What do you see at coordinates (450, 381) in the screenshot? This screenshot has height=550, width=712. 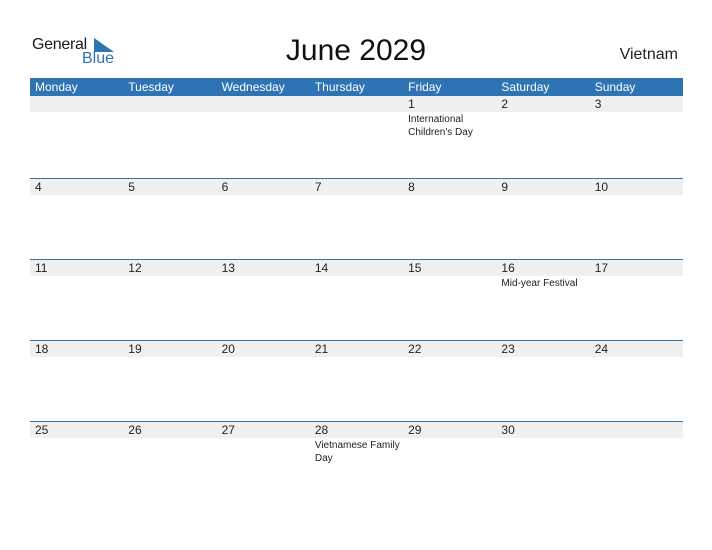 I see `day-cell: 22` at bounding box center [450, 381].